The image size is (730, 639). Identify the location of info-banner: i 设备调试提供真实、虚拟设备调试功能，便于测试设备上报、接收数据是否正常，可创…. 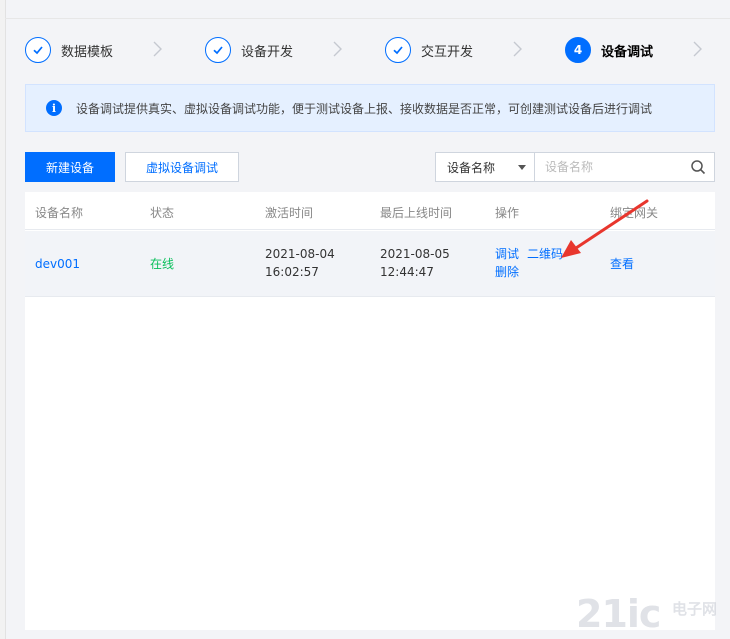
(370, 108).